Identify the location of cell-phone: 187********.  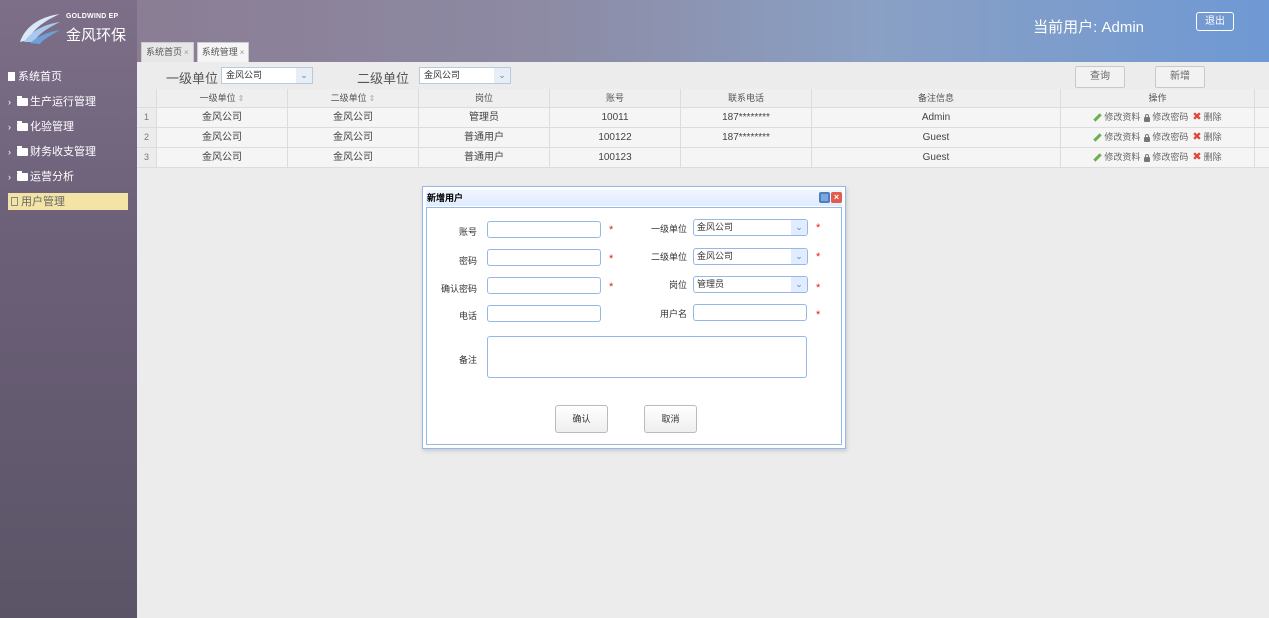
(746, 117).